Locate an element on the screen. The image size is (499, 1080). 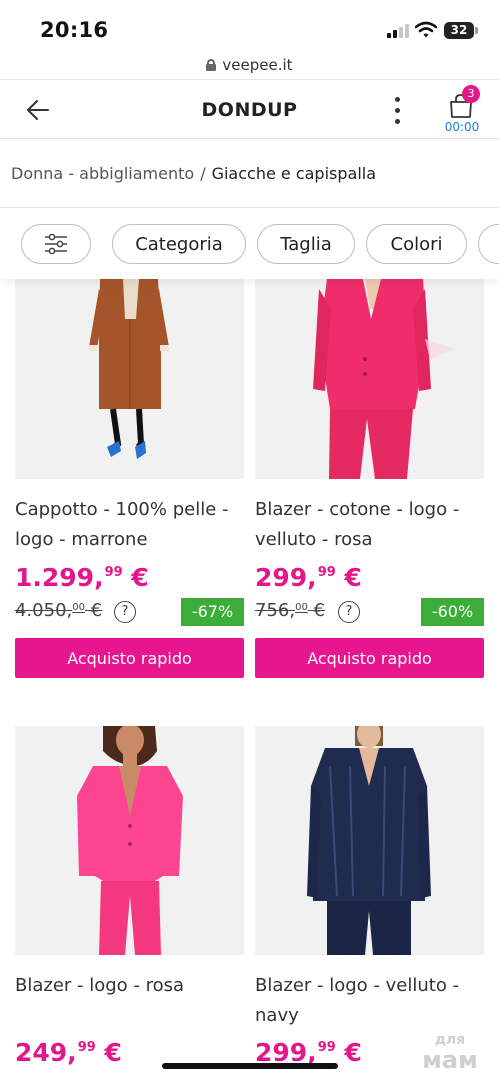
brand-title: DONDUP is located at coordinates (249, 110).